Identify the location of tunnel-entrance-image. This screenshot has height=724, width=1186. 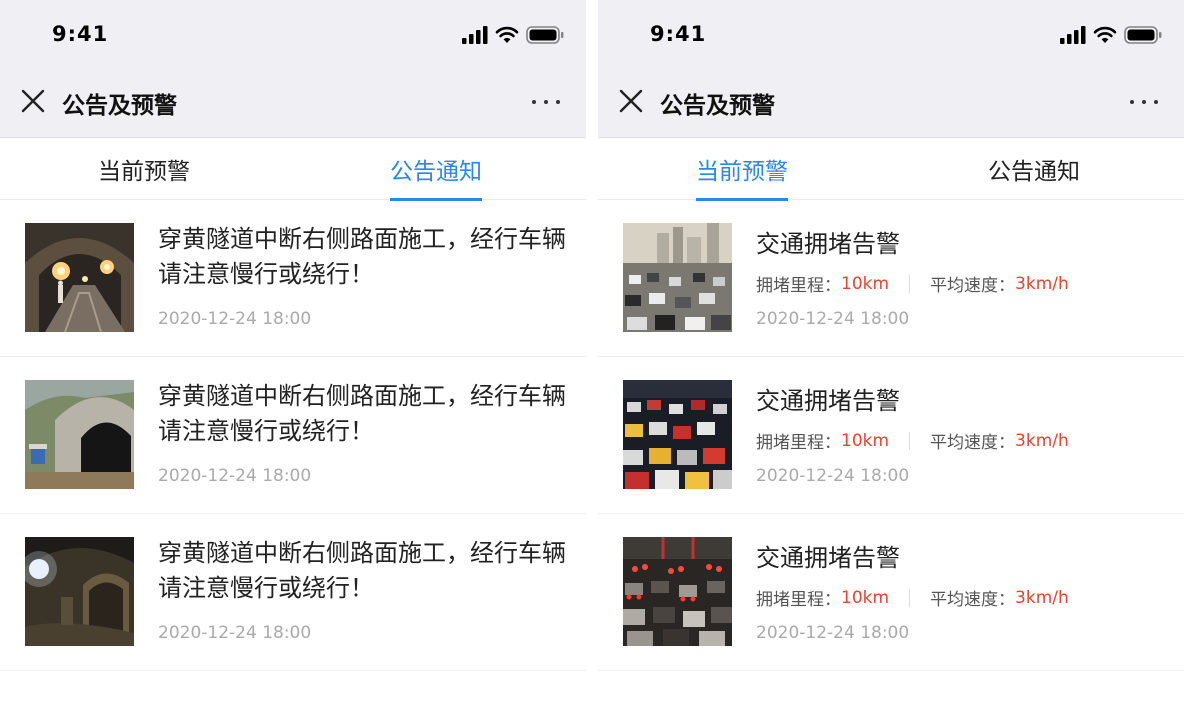
(79, 434).